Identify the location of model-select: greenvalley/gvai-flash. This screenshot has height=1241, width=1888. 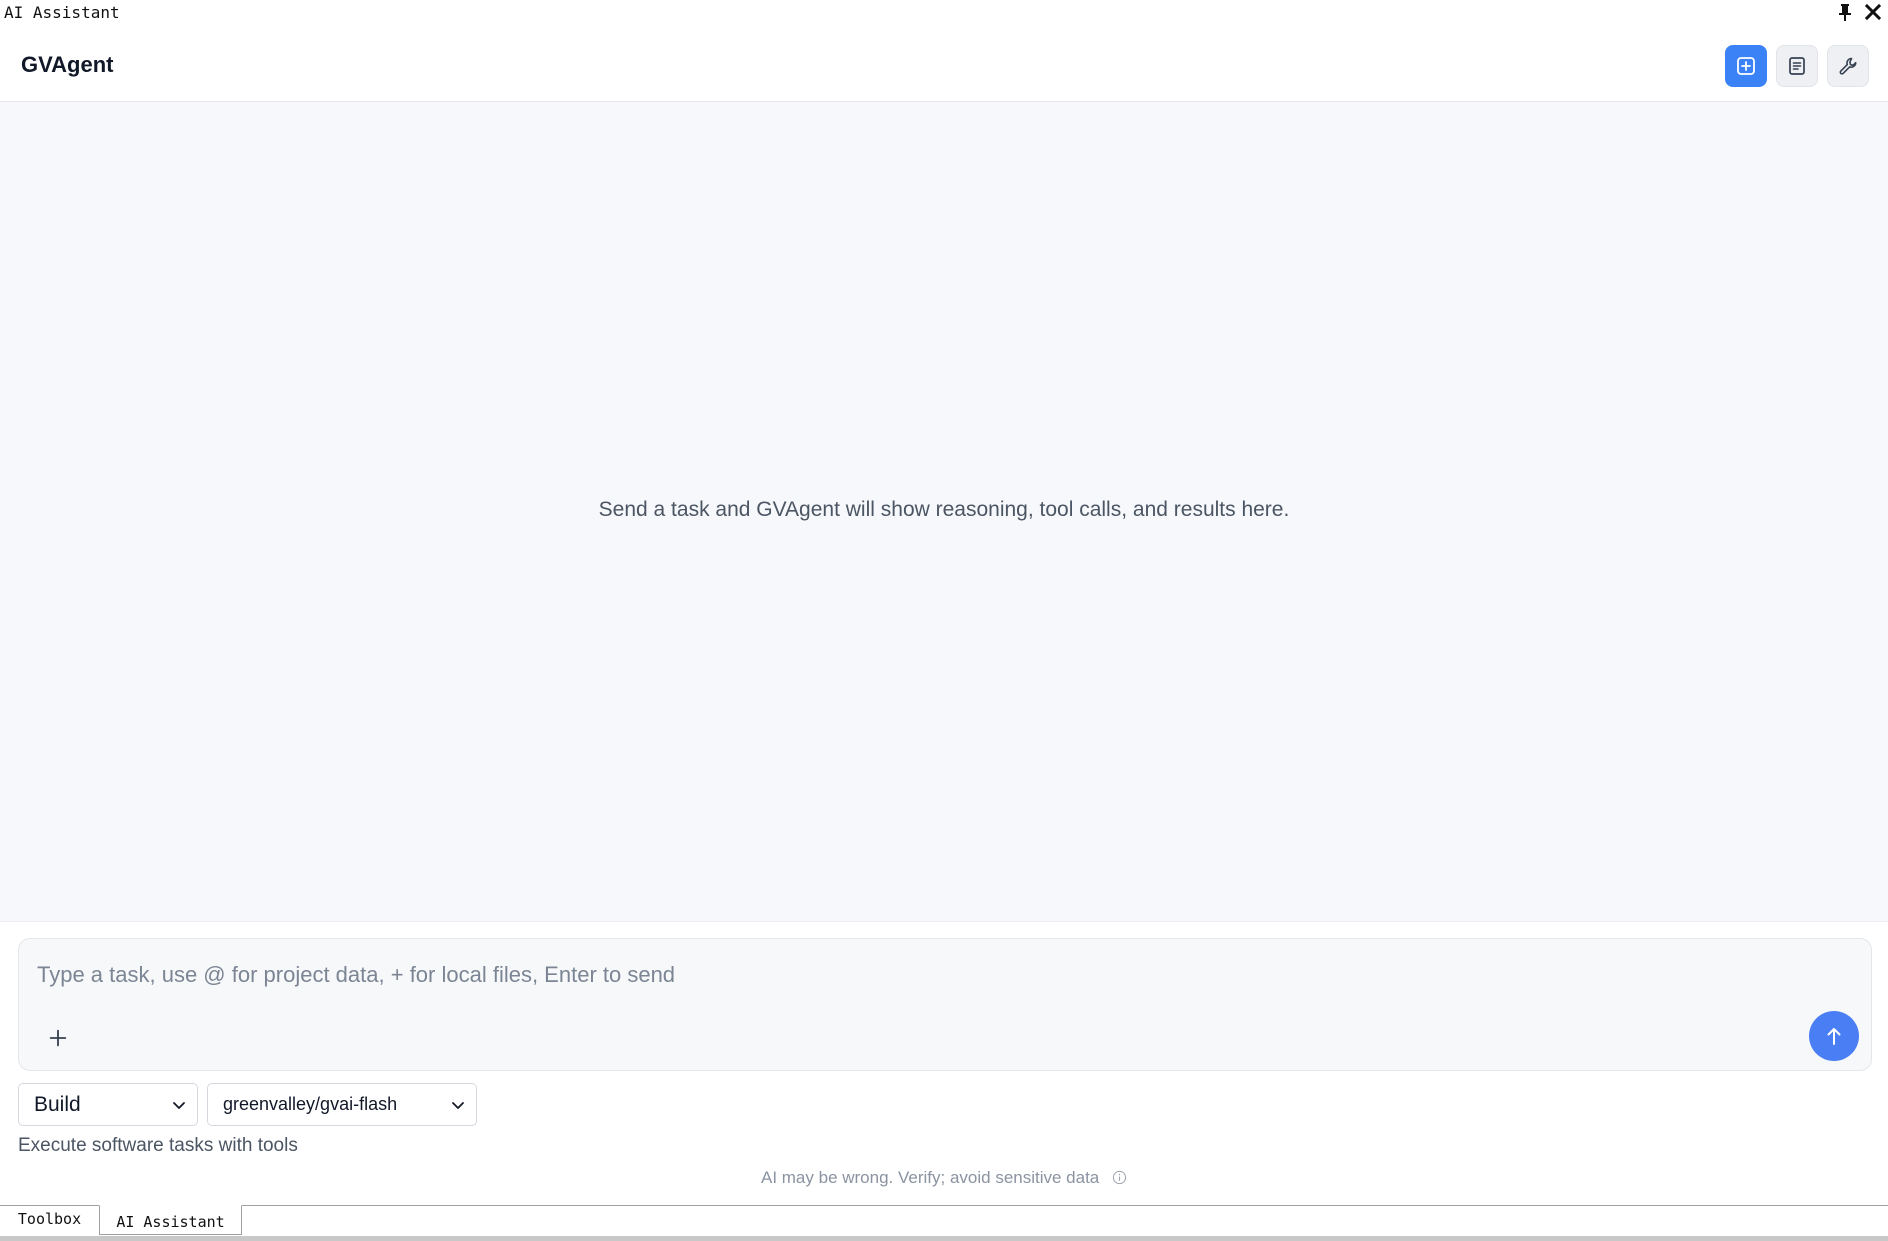
(342, 1104).